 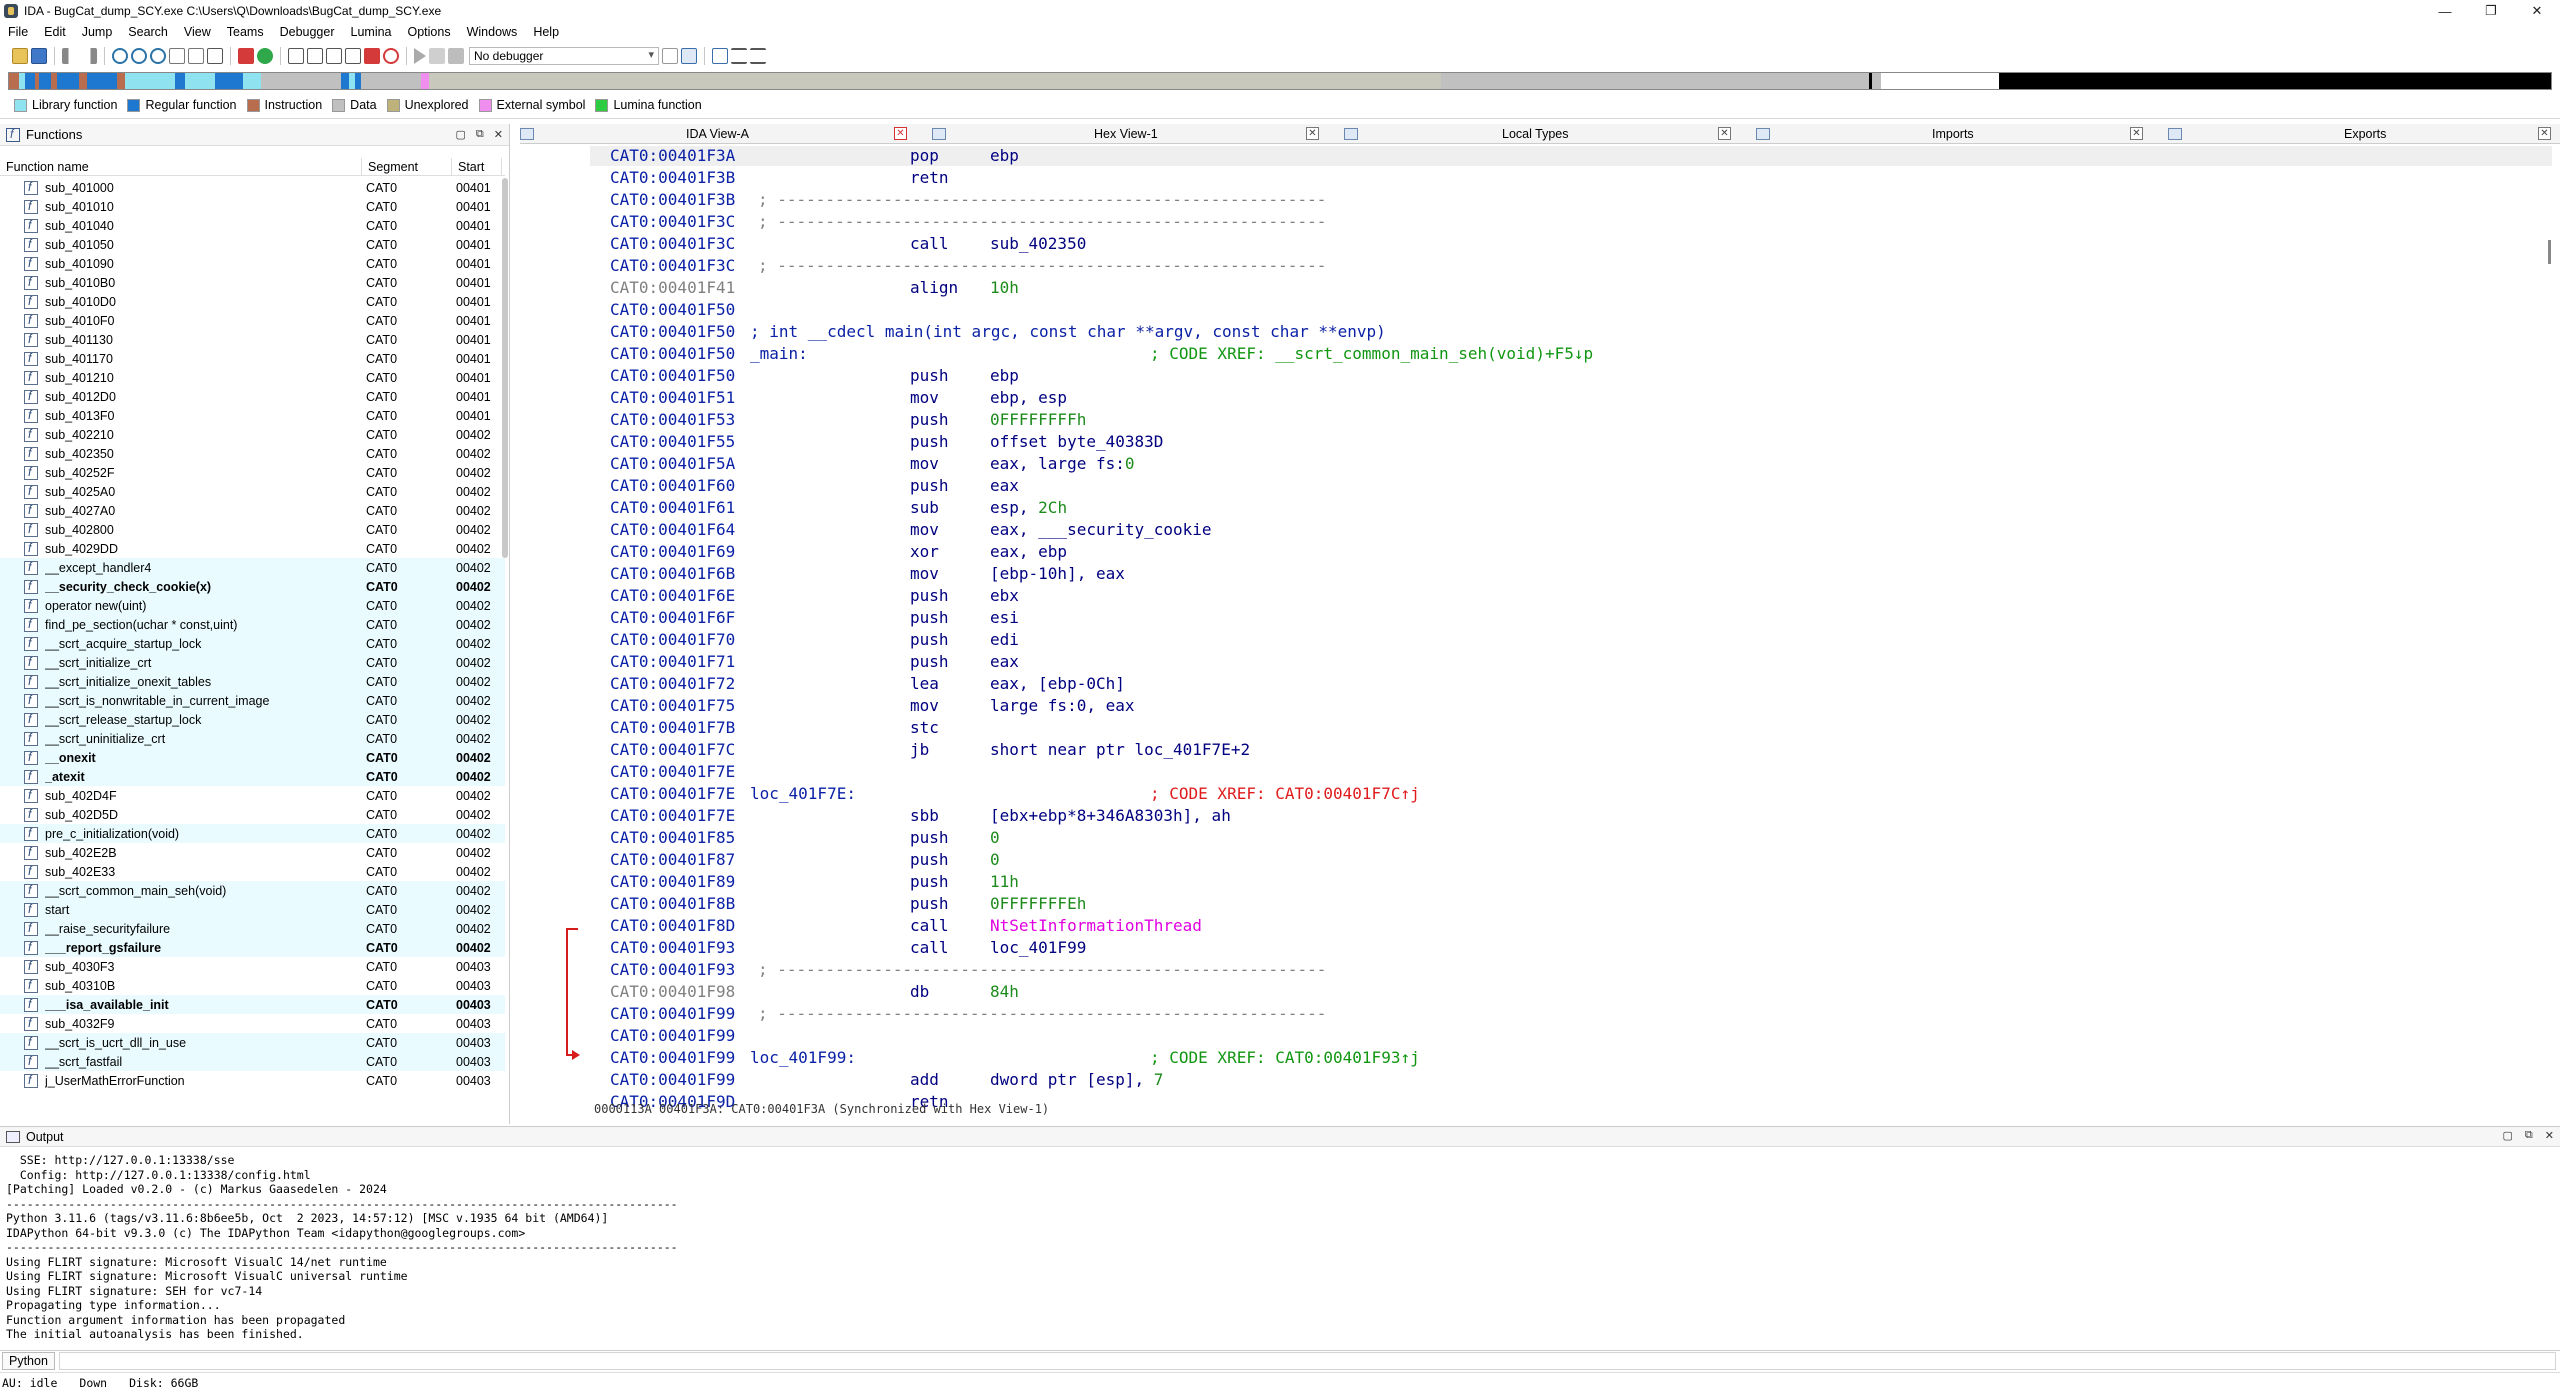 What do you see at coordinates (2445, 11) in the screenshot?
I see `minimize-button: —` at bounding box center [2445, 11].